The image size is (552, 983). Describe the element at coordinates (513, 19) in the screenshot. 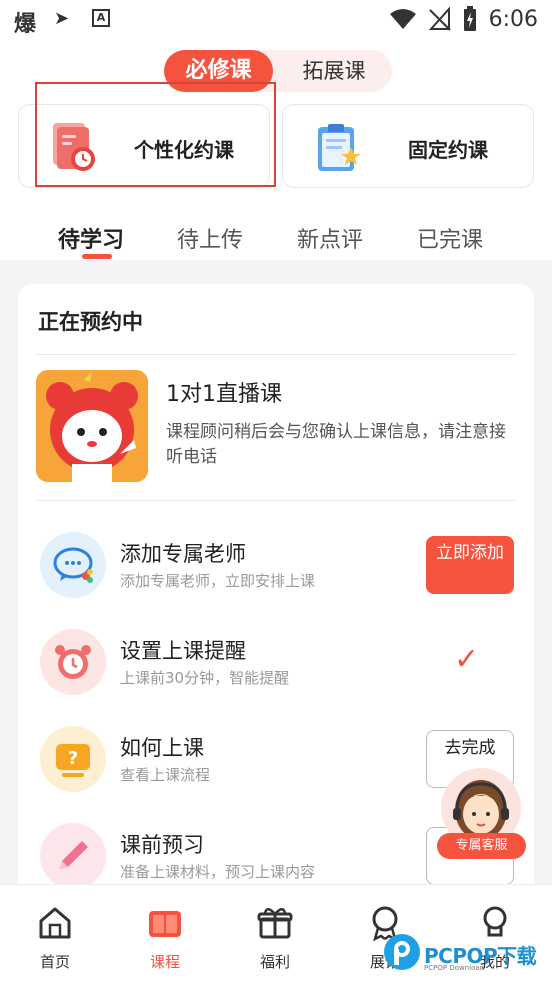

I see `clock: 6:06` at that location.